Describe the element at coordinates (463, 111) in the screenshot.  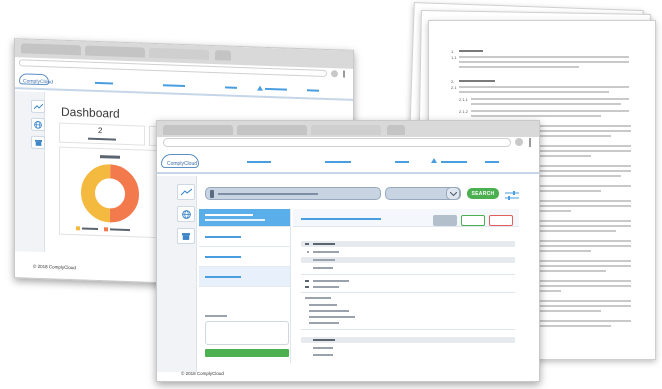
I see `section-number: 2.1.2` at that location.